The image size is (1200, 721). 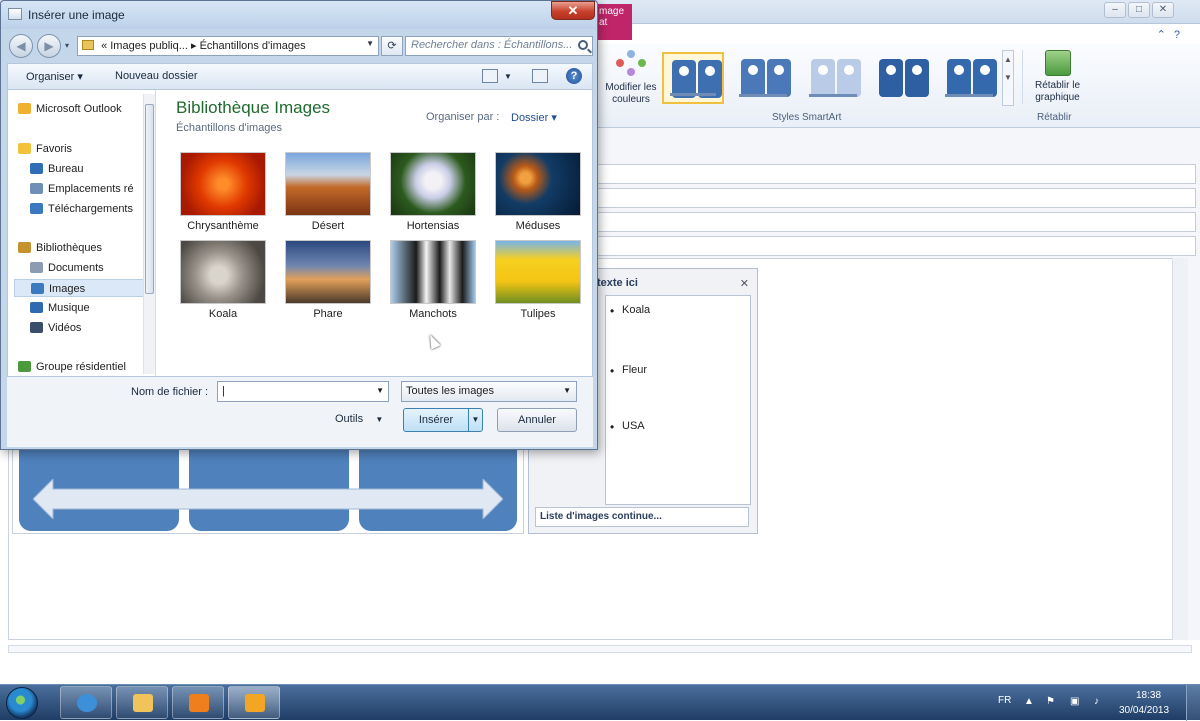 What do you see at coordinates (583, 45) in the screenshot?
I see `search-icon` at bounding box center [583, 45].